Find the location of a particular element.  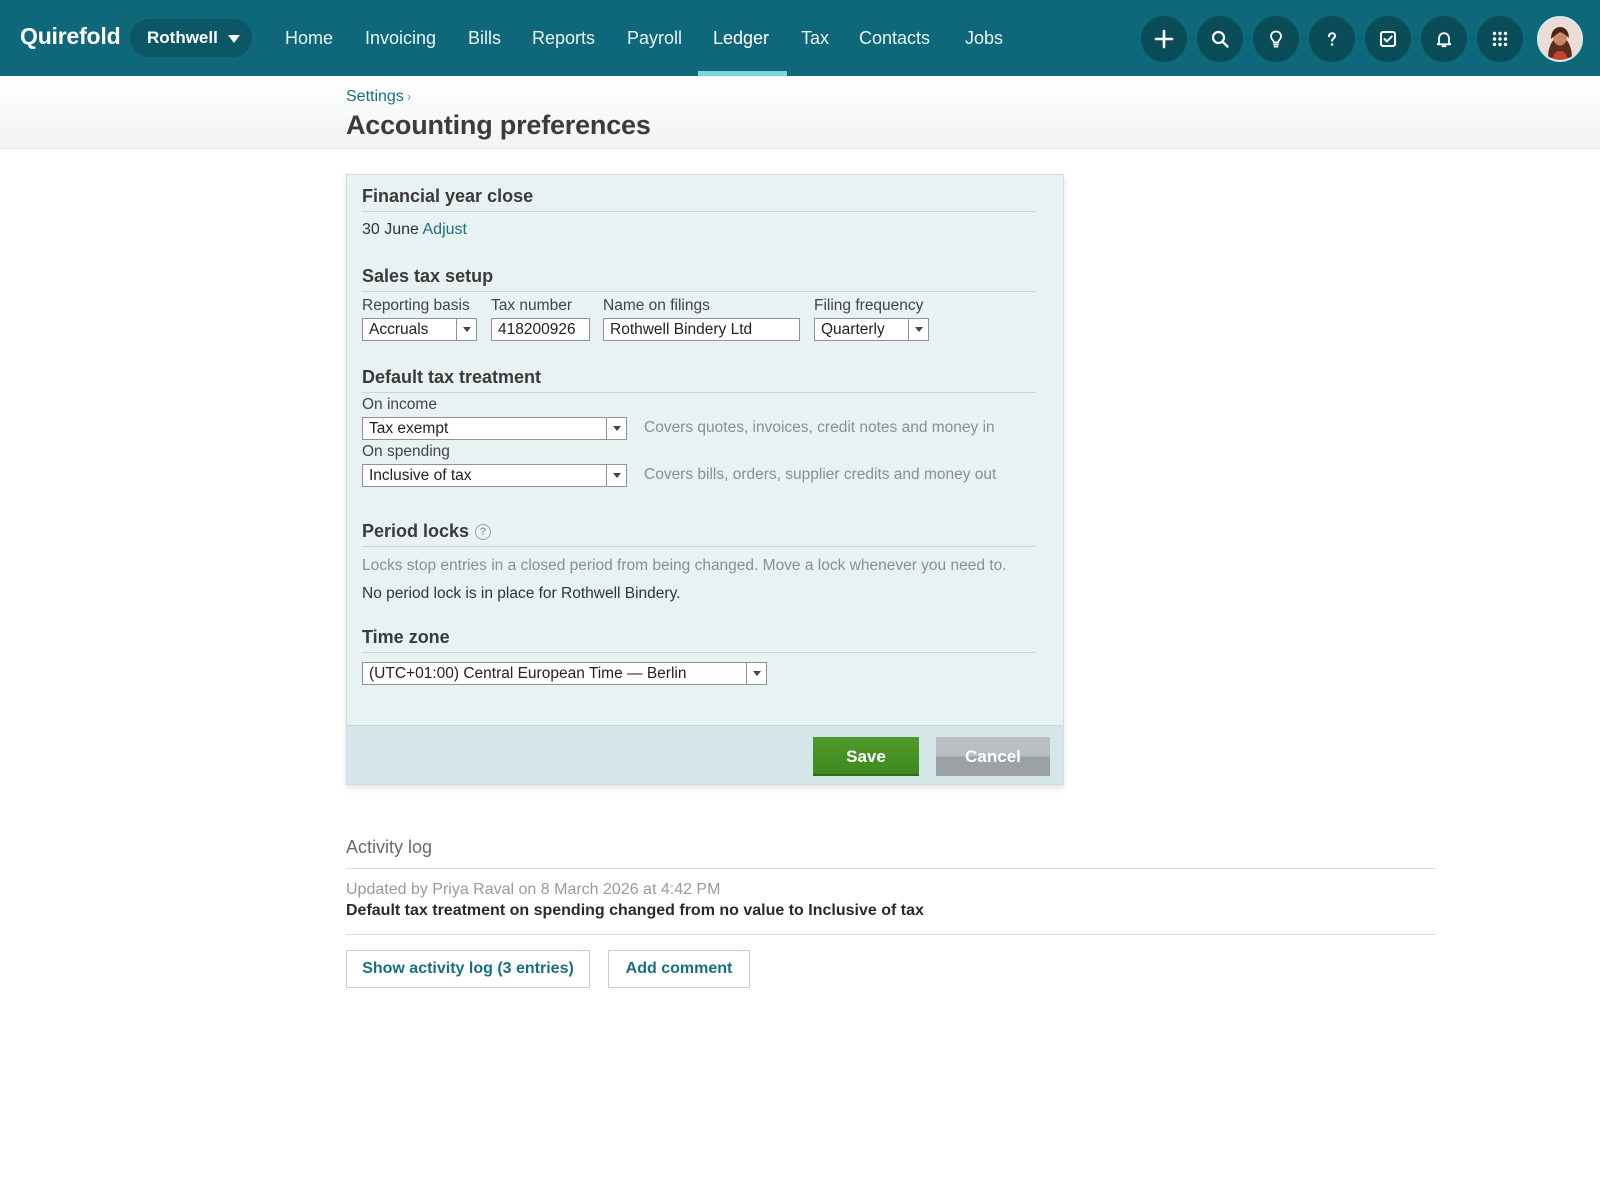

app-logo: Quirefold is located at coordinates (70, 36).